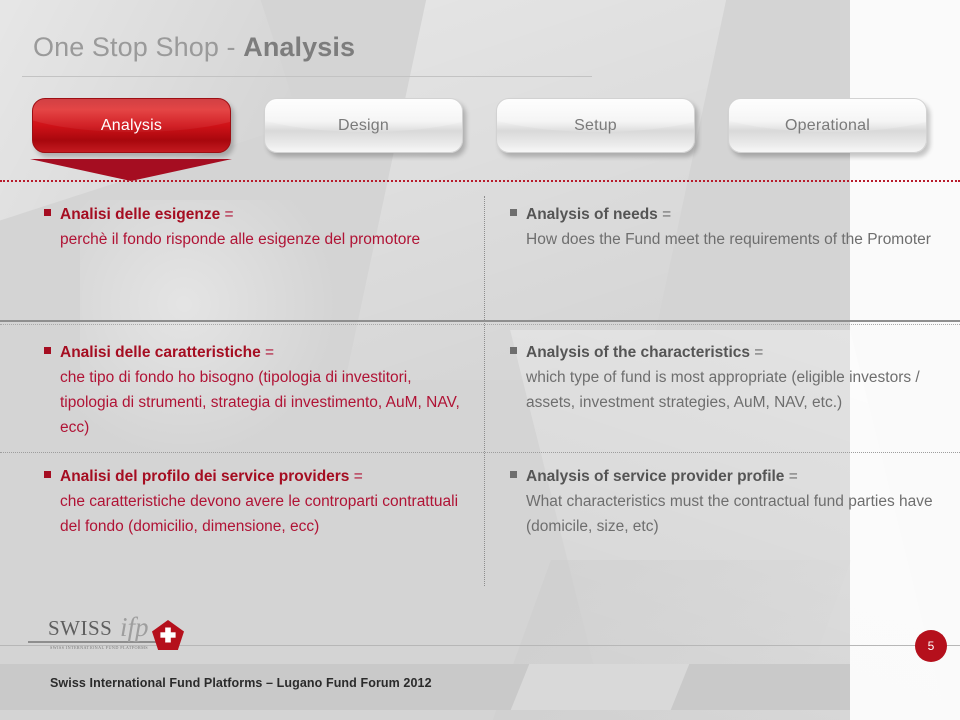  What do you see at coordinates (931, 646) in the screenshot?
I see `page-number-badge: 5` at bounding box center [931, 646].